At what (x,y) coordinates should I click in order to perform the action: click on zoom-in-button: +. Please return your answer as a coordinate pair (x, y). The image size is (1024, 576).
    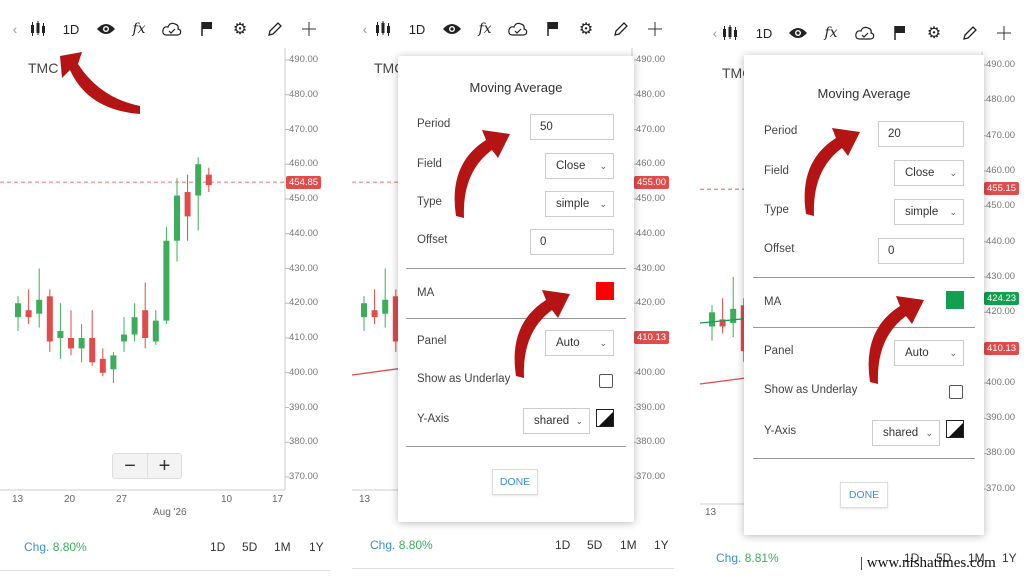
    Looking at the image, I should click on (164, 466).